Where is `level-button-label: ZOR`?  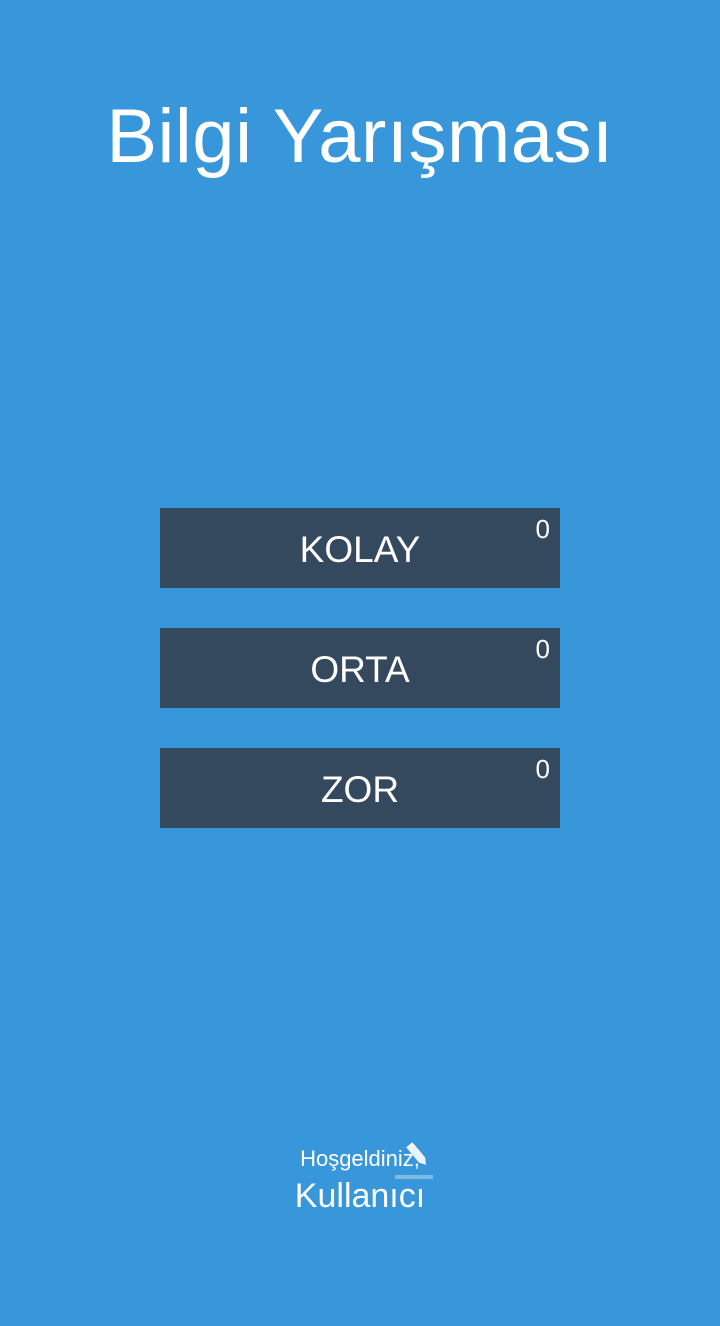 level-button-label: ZOR is located at coordinates (360, 789).